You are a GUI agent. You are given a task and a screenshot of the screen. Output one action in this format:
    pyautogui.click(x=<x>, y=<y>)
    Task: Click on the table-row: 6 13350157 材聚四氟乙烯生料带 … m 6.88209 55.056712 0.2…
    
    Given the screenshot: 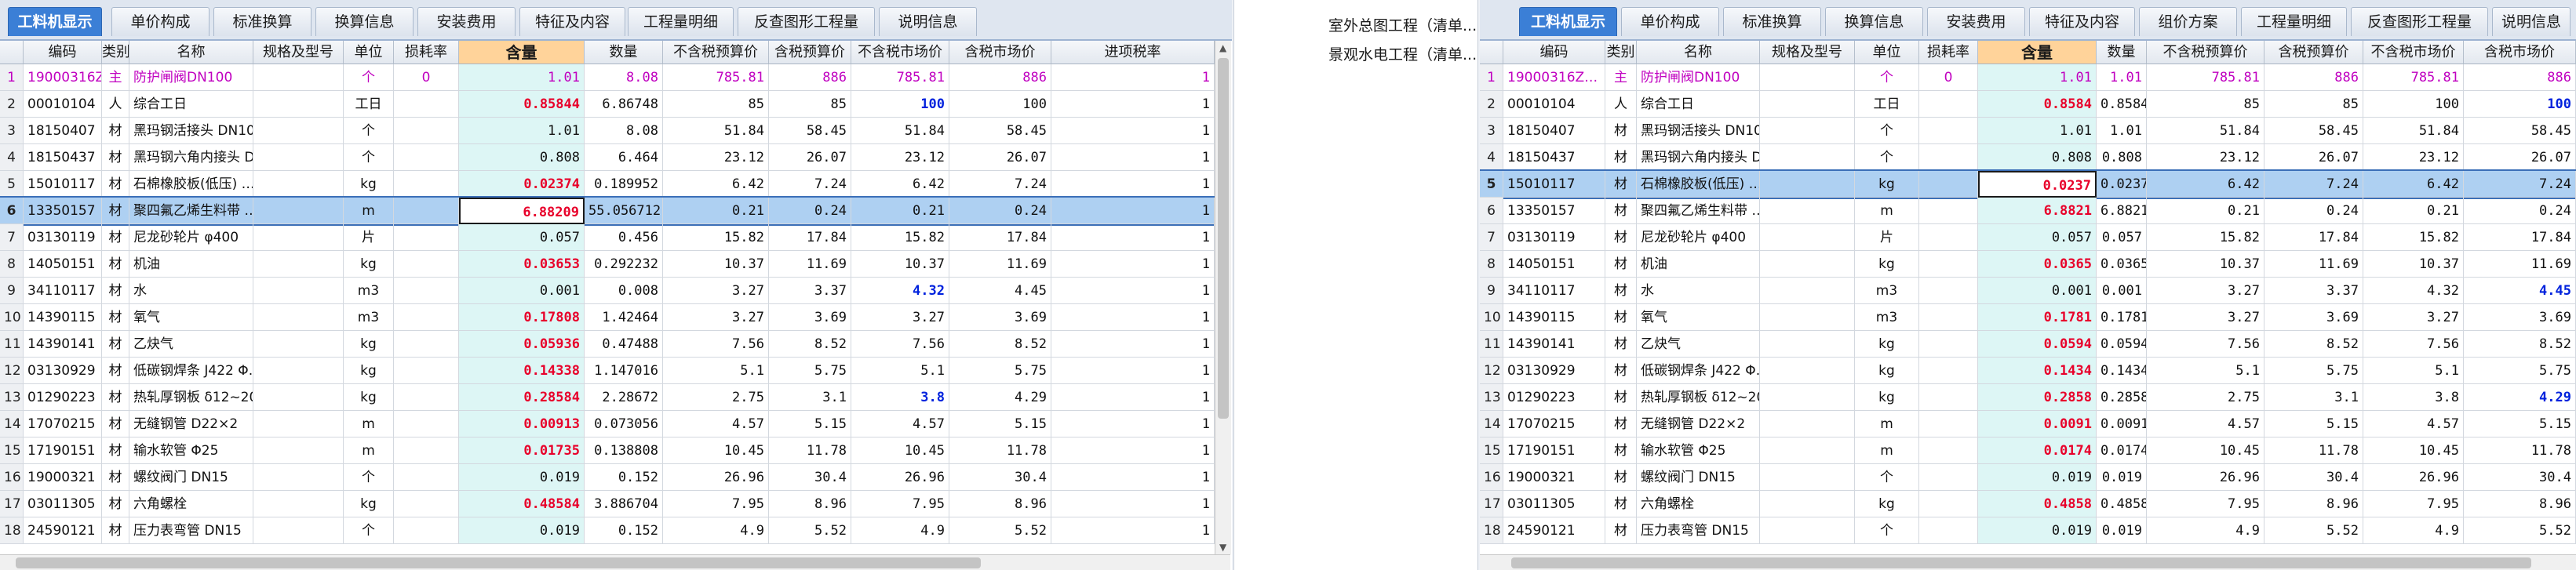 What is the action you would take?
    pyautogui.click(x=608, y=211)
    